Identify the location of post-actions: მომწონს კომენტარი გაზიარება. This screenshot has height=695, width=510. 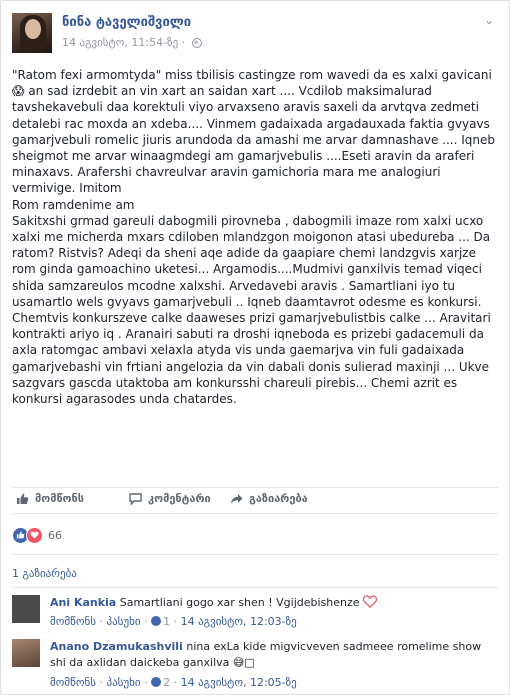
(255, 499).